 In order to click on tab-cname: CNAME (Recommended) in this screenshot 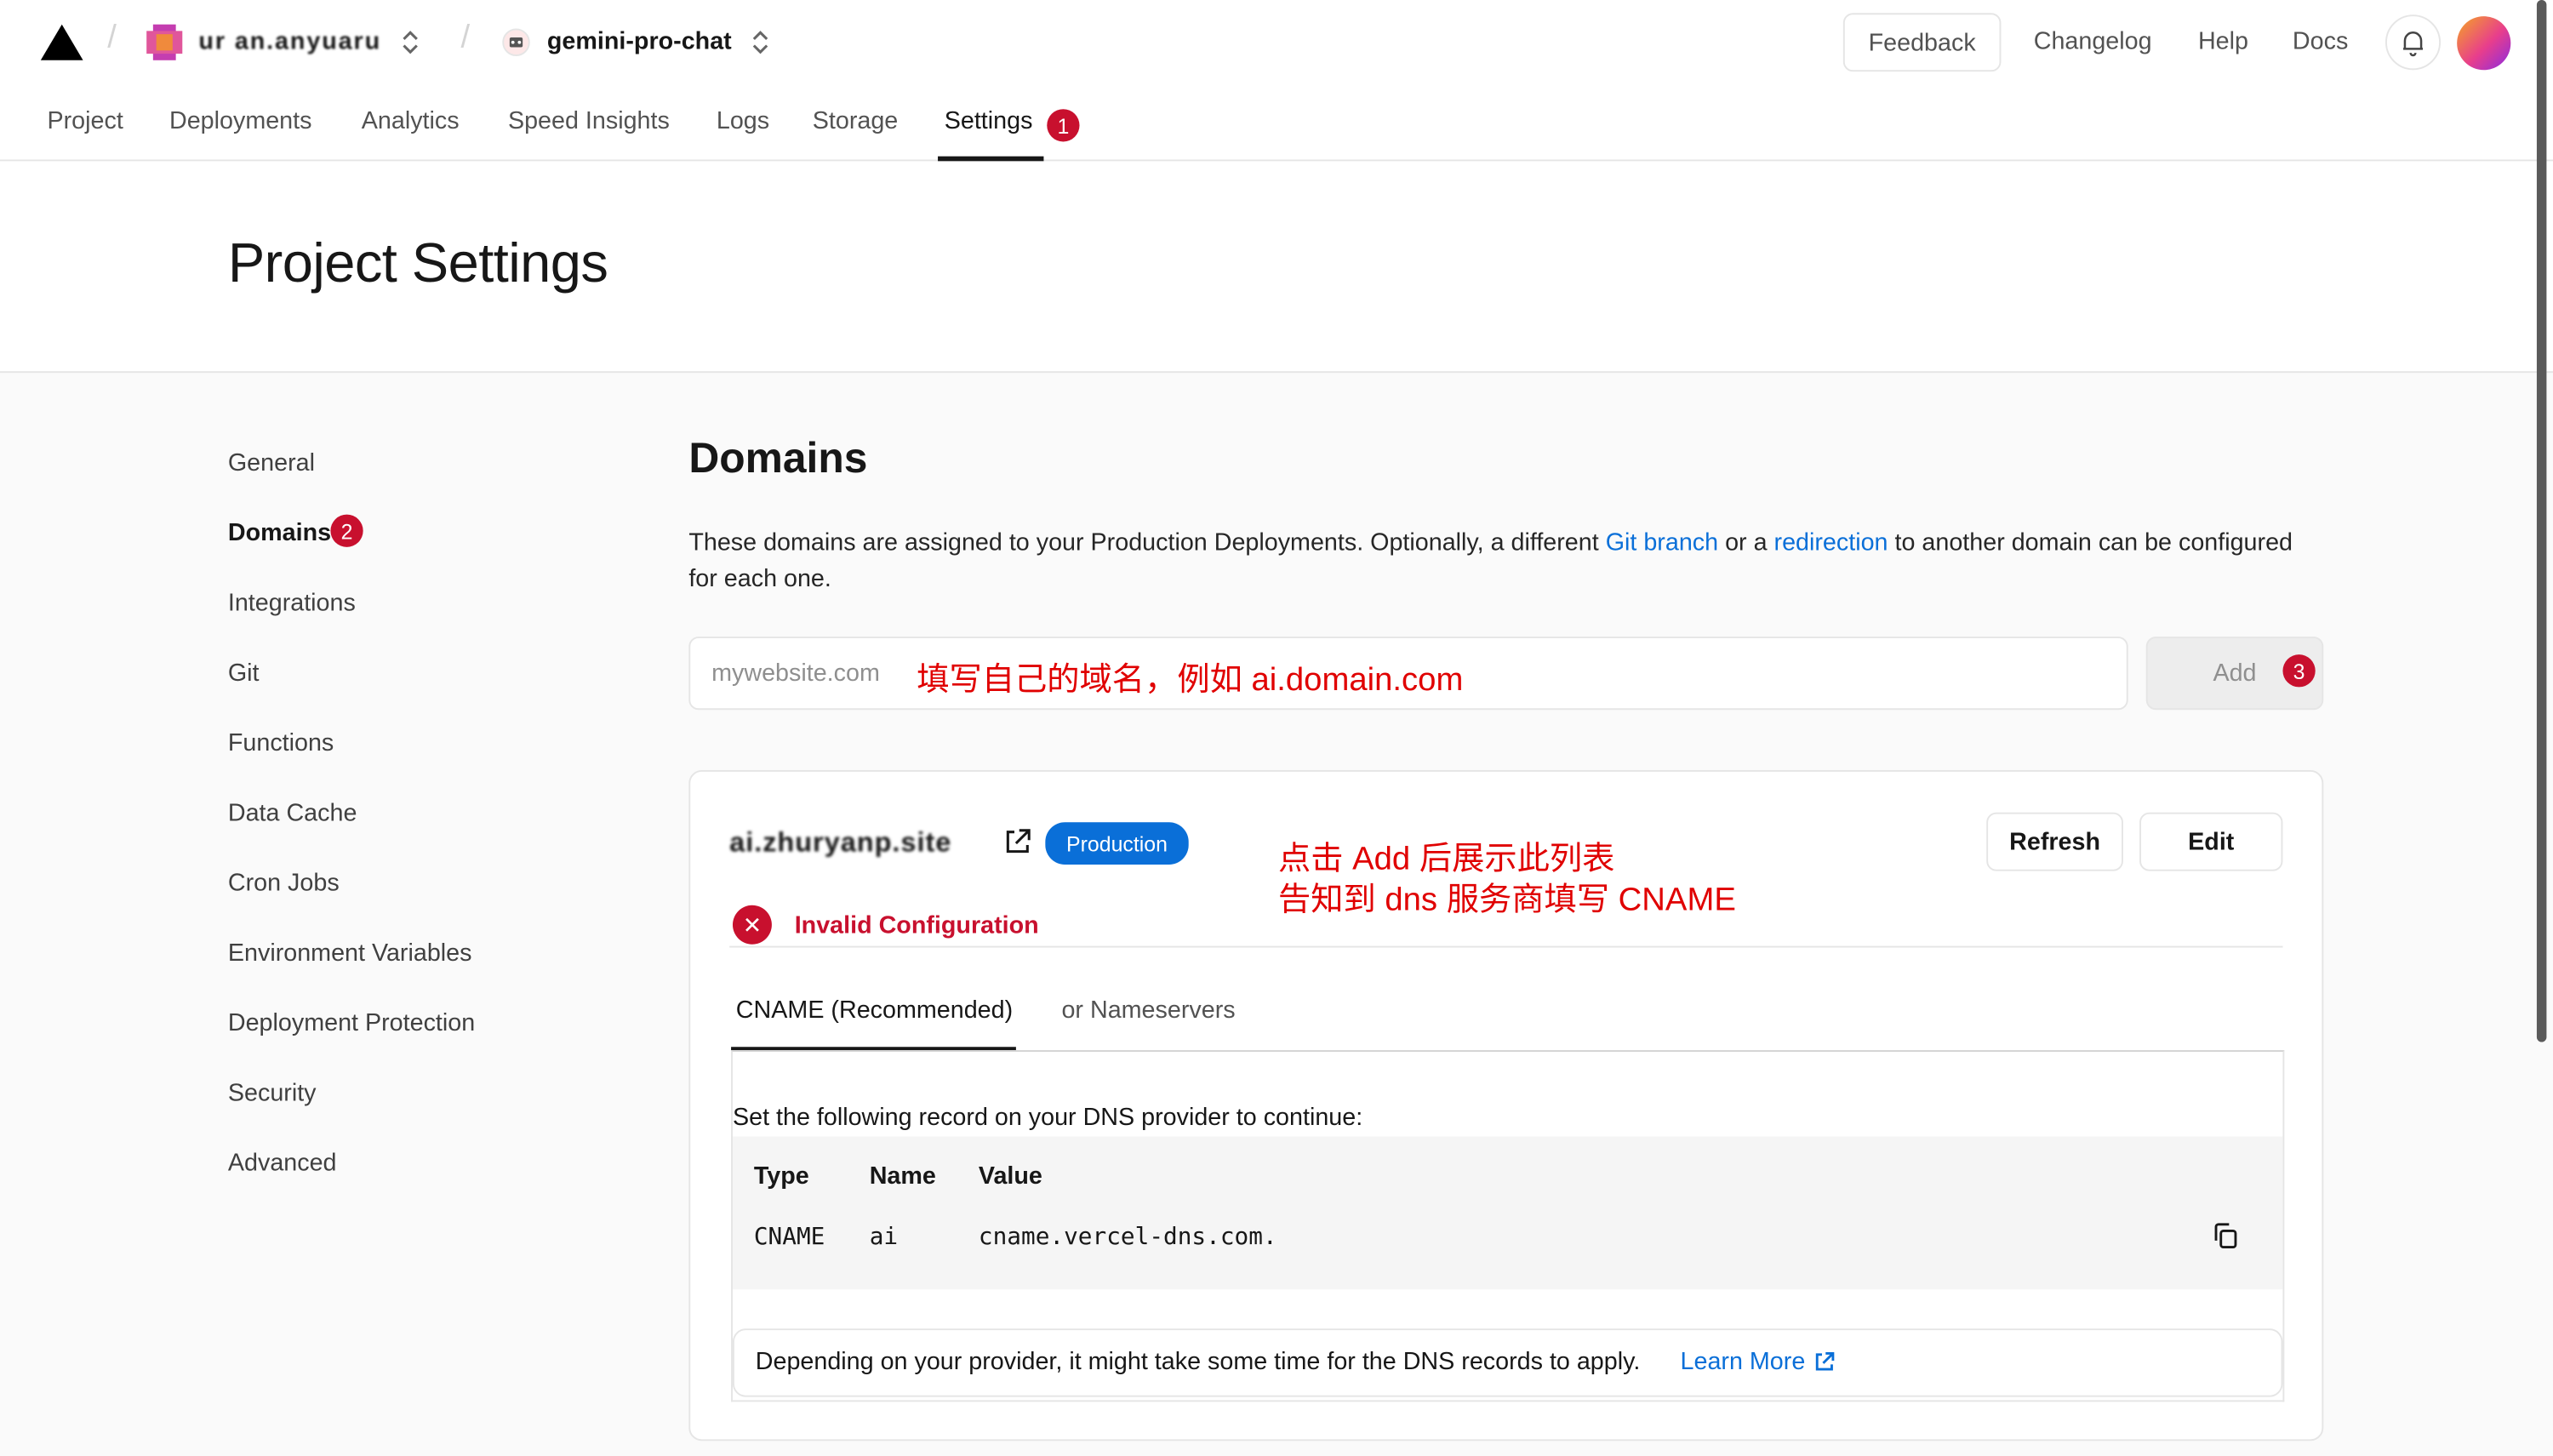, I will do `click(874, 1011)`.